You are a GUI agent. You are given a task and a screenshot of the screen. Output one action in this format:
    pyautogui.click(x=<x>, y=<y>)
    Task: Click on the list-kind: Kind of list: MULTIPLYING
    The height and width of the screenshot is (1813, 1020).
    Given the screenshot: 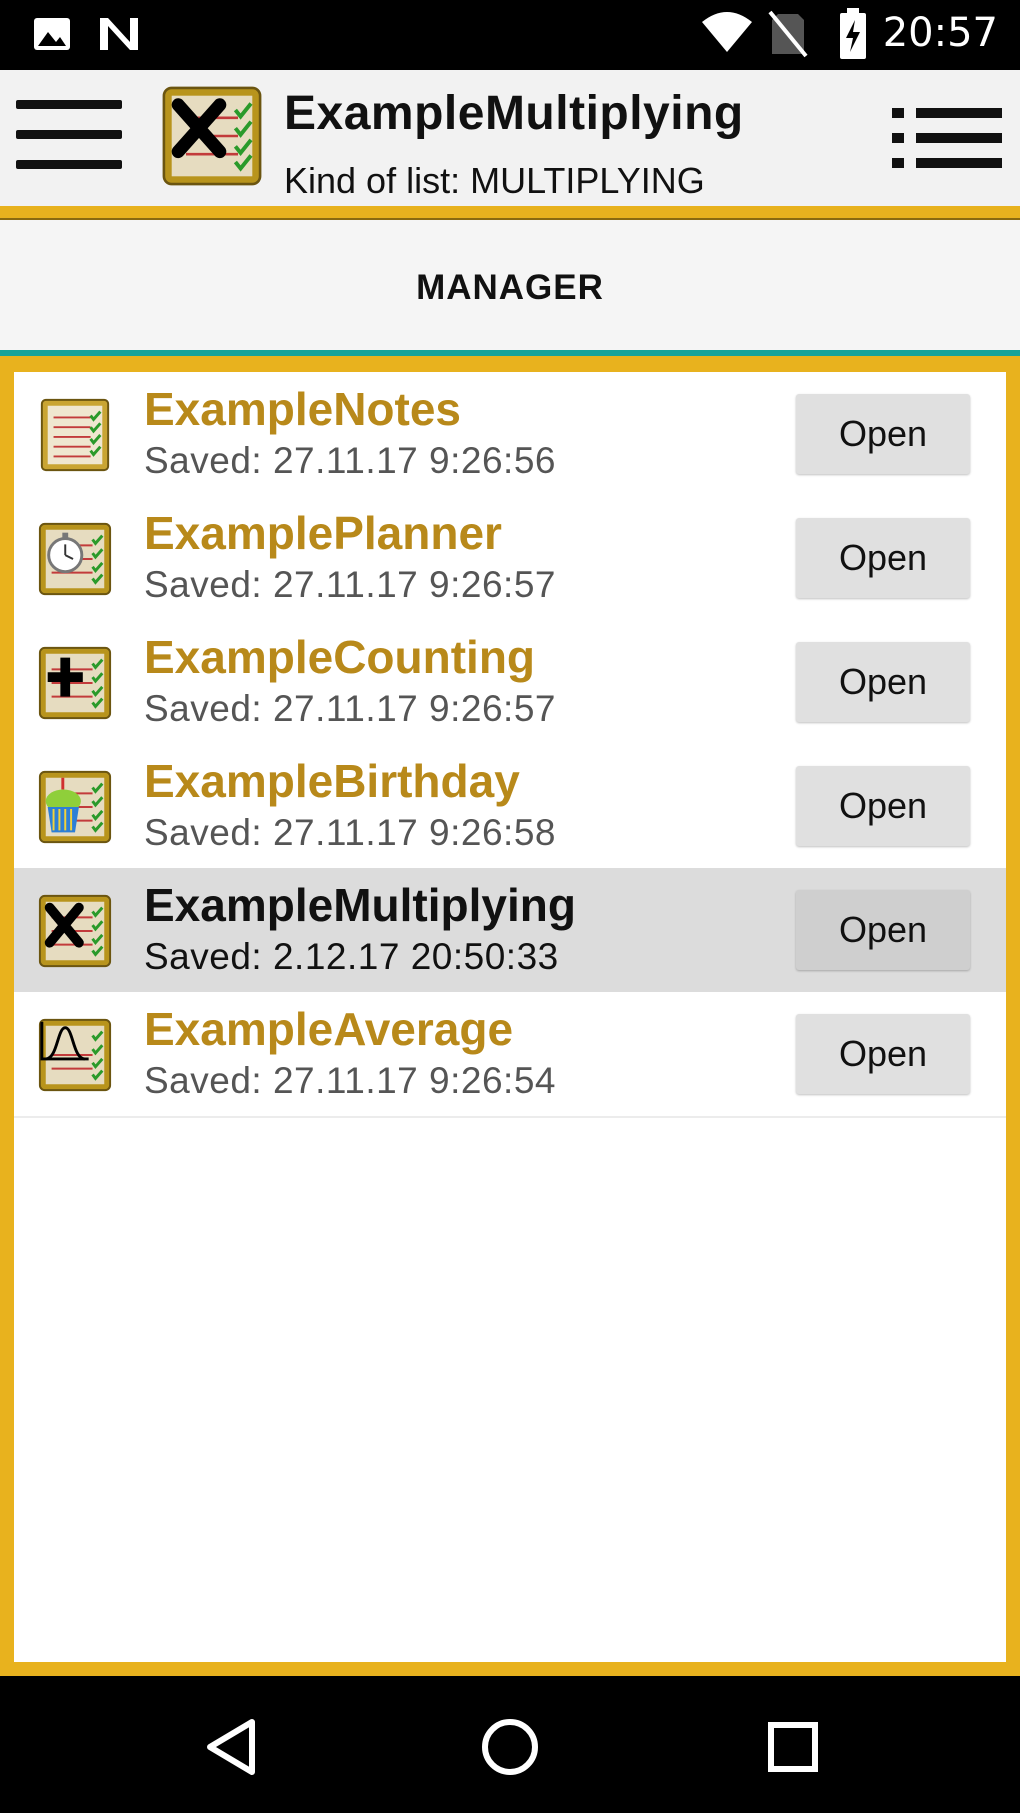 What is the action you would take?
    pyautogui.click(x=494, y=180)
    